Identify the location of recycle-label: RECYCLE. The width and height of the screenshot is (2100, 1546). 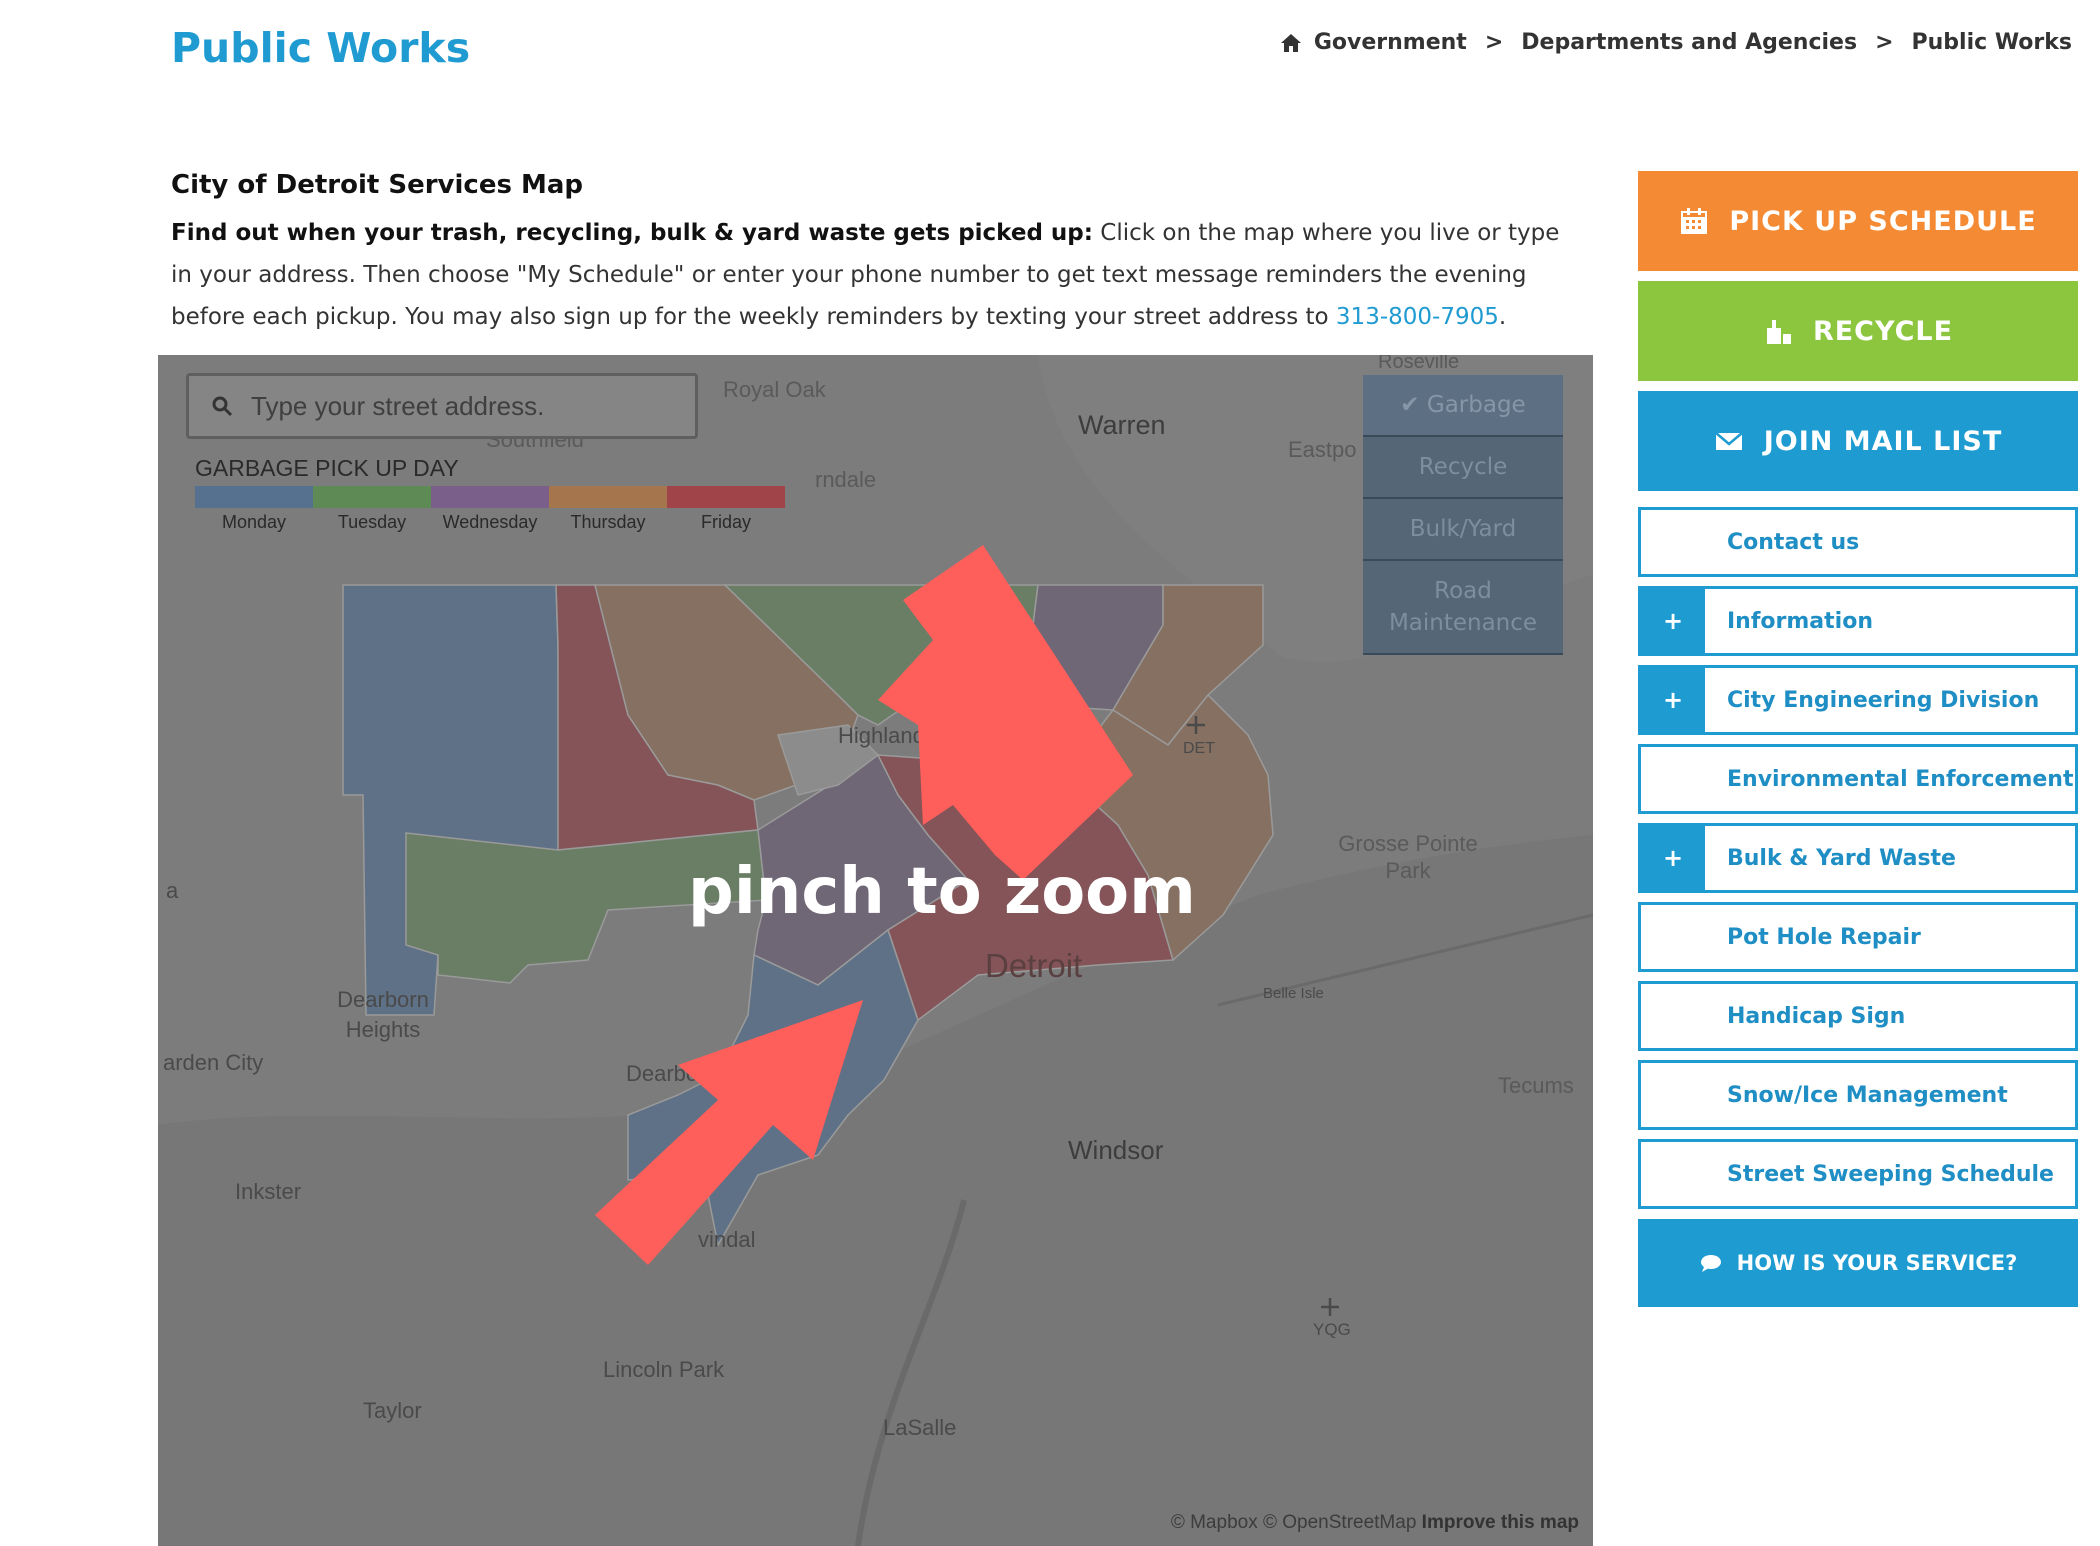
(1883, 331).